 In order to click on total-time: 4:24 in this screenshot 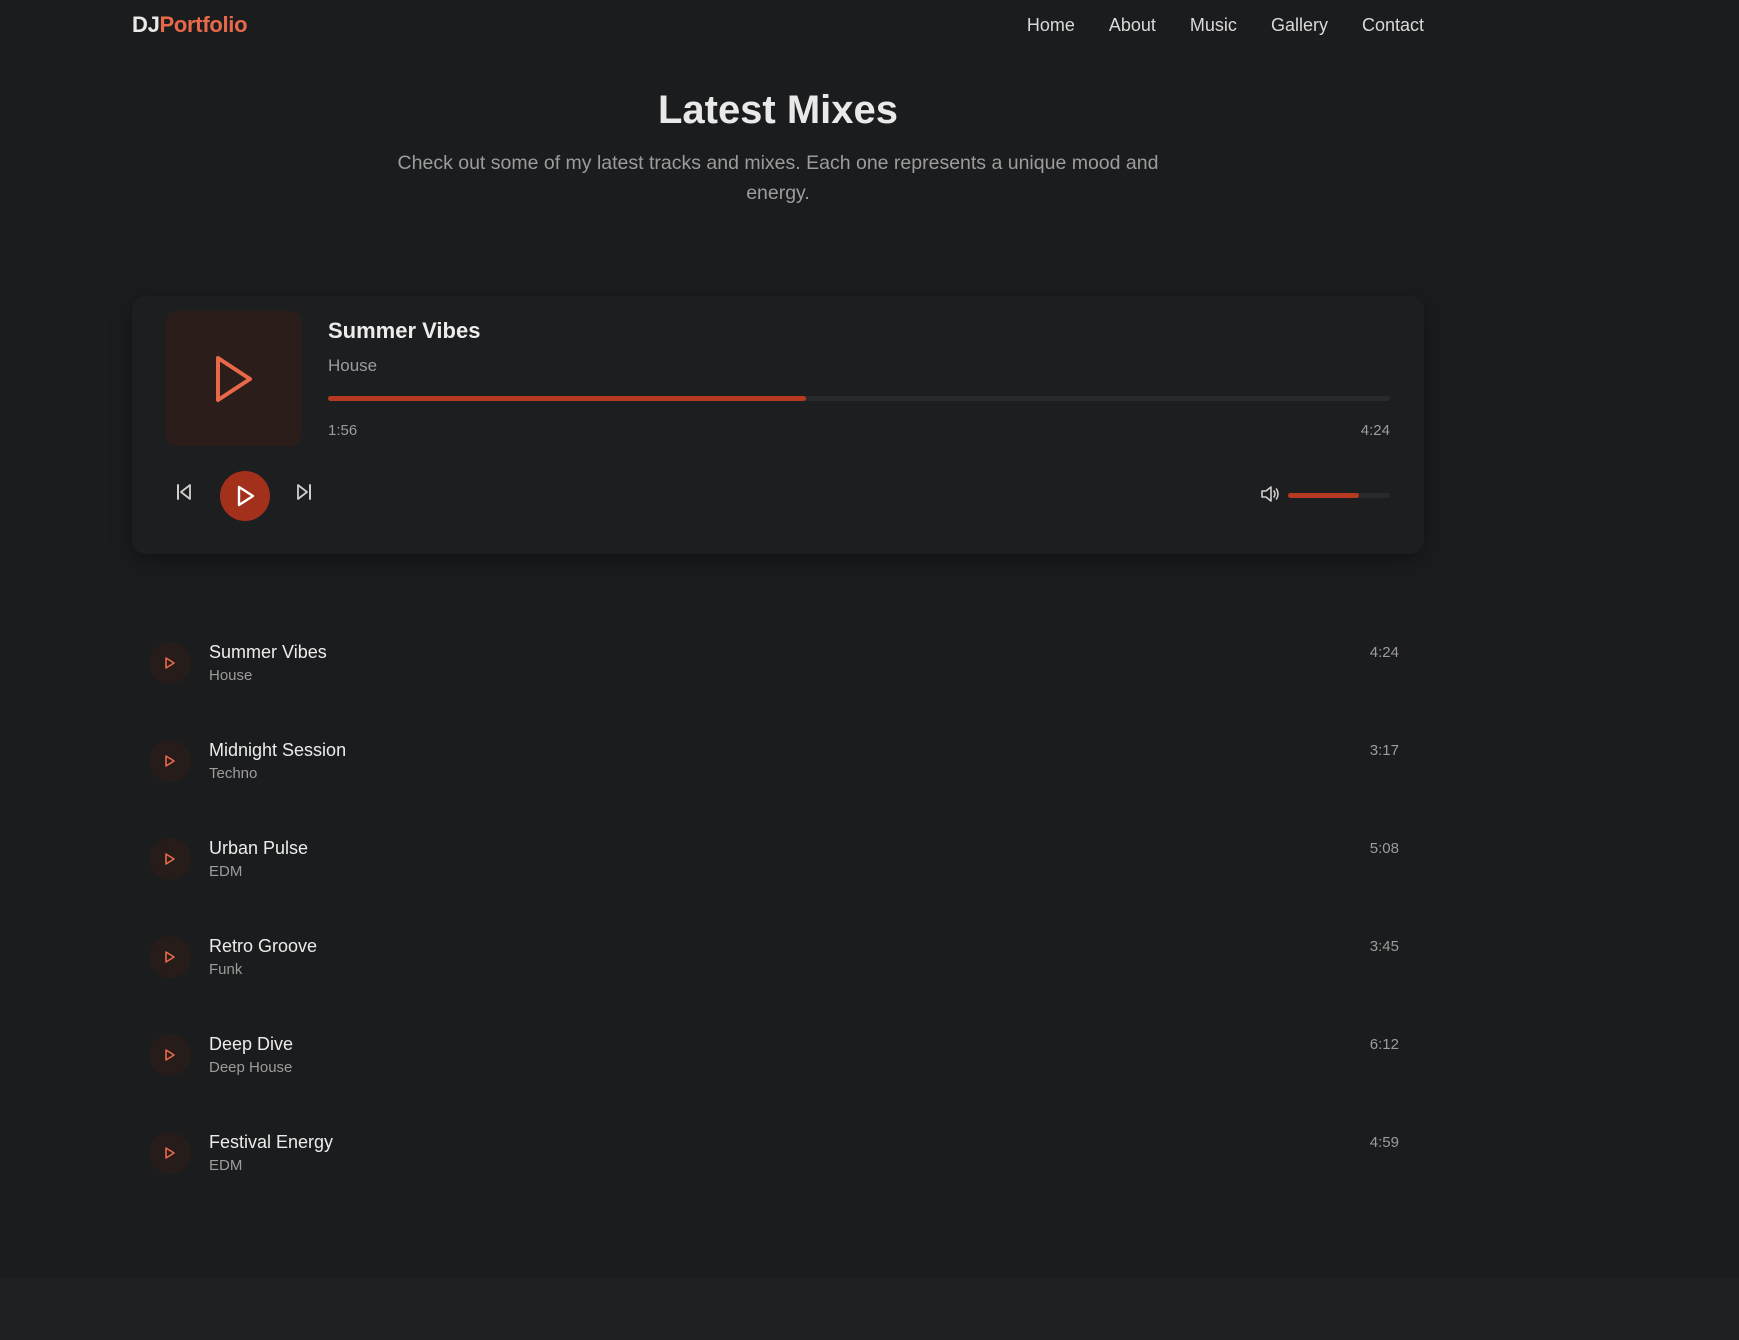, I will do `click(1375, 430)`.